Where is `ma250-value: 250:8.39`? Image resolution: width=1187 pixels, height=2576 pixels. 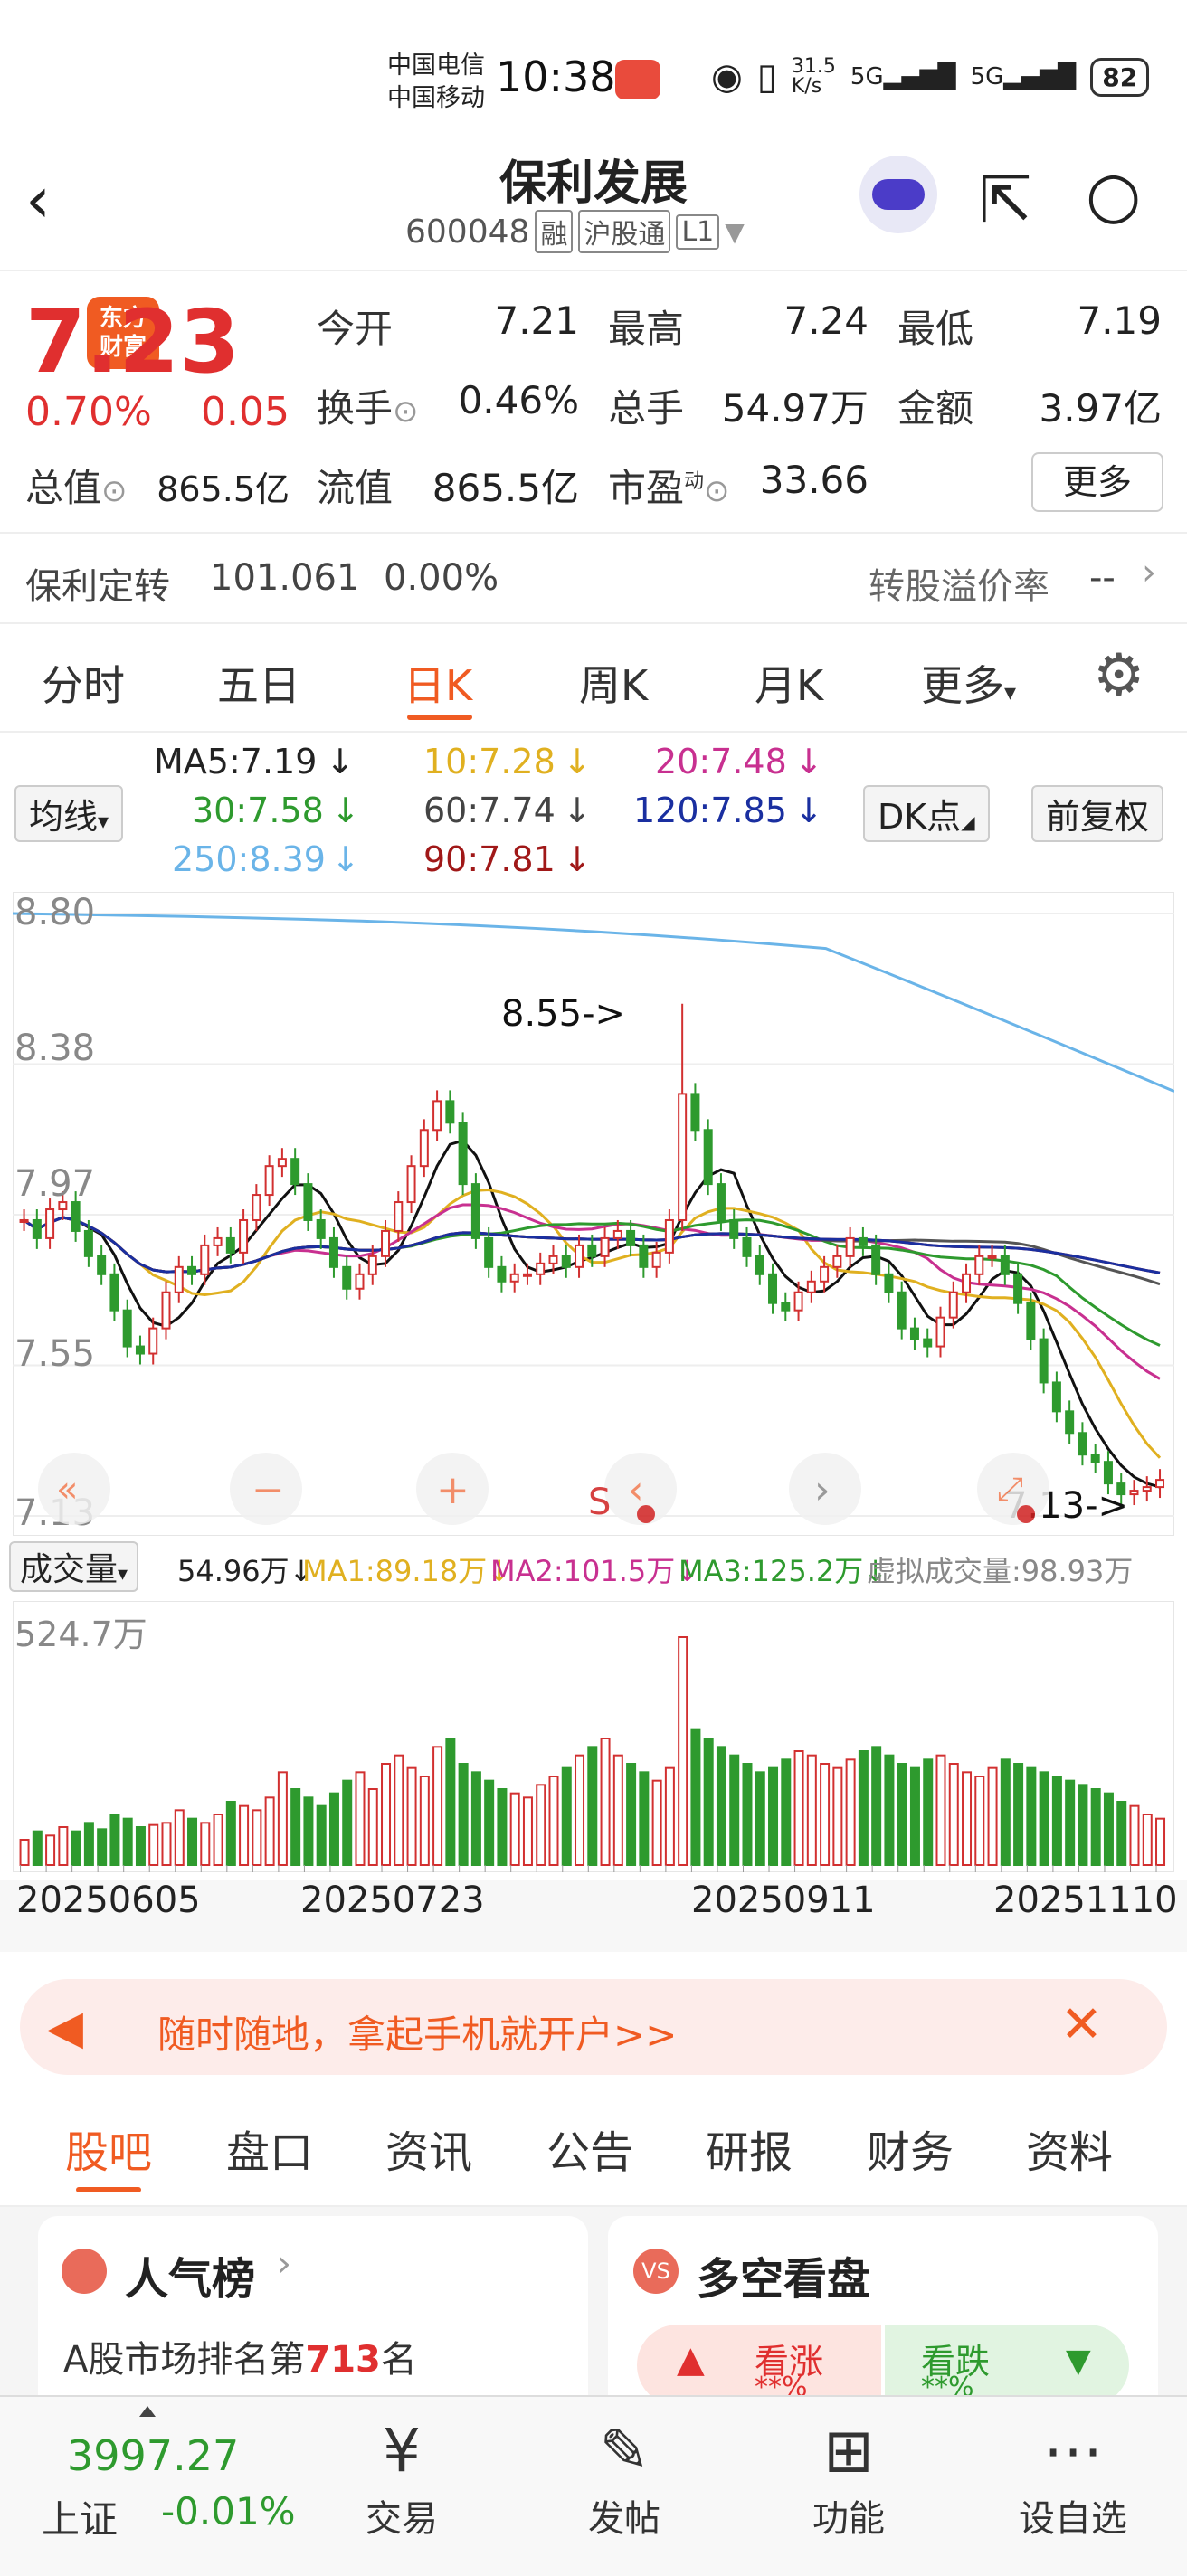
ma250-value: 250:8.39 is located at coordinates (249, 859).